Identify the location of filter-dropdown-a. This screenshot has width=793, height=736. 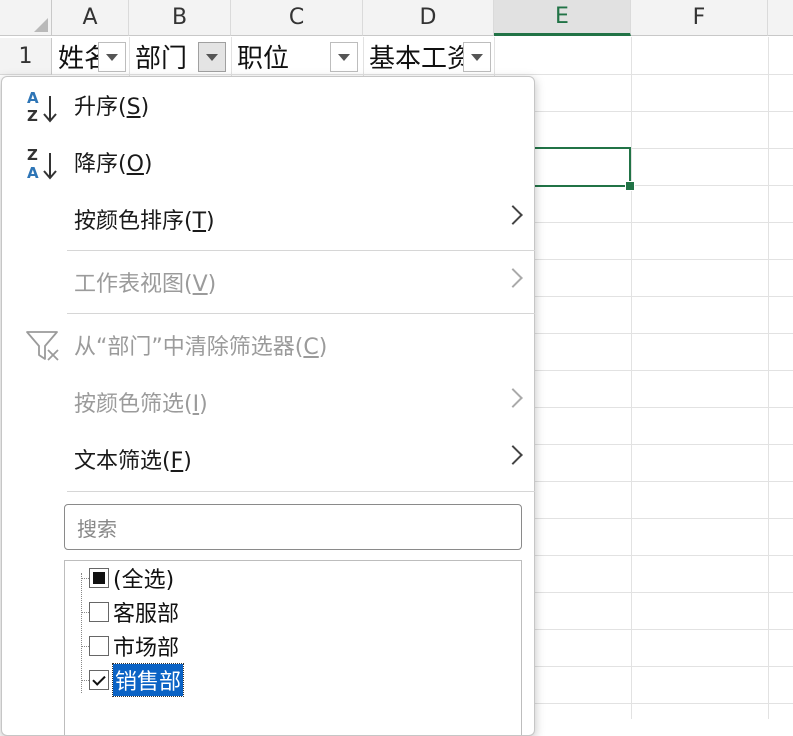
(112, 57).